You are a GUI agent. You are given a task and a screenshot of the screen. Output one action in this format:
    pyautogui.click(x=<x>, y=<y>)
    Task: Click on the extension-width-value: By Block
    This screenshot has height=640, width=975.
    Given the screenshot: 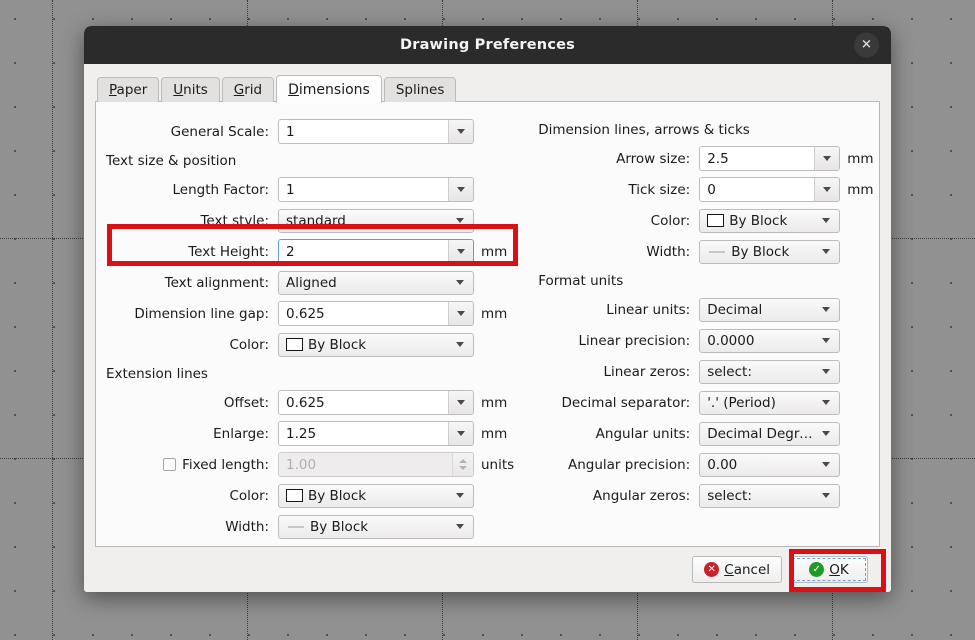 What is the action you would take?
    pyautogui.click(x=339, y=526)
    